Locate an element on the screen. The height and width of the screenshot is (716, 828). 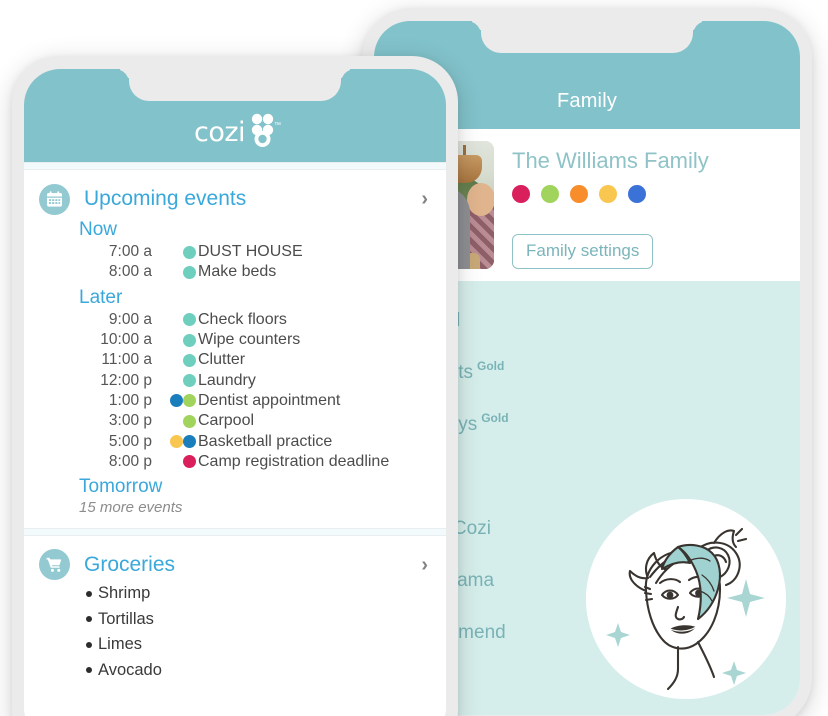
event-row: 9:00 a Check floors is located at coordinates (235, 320).